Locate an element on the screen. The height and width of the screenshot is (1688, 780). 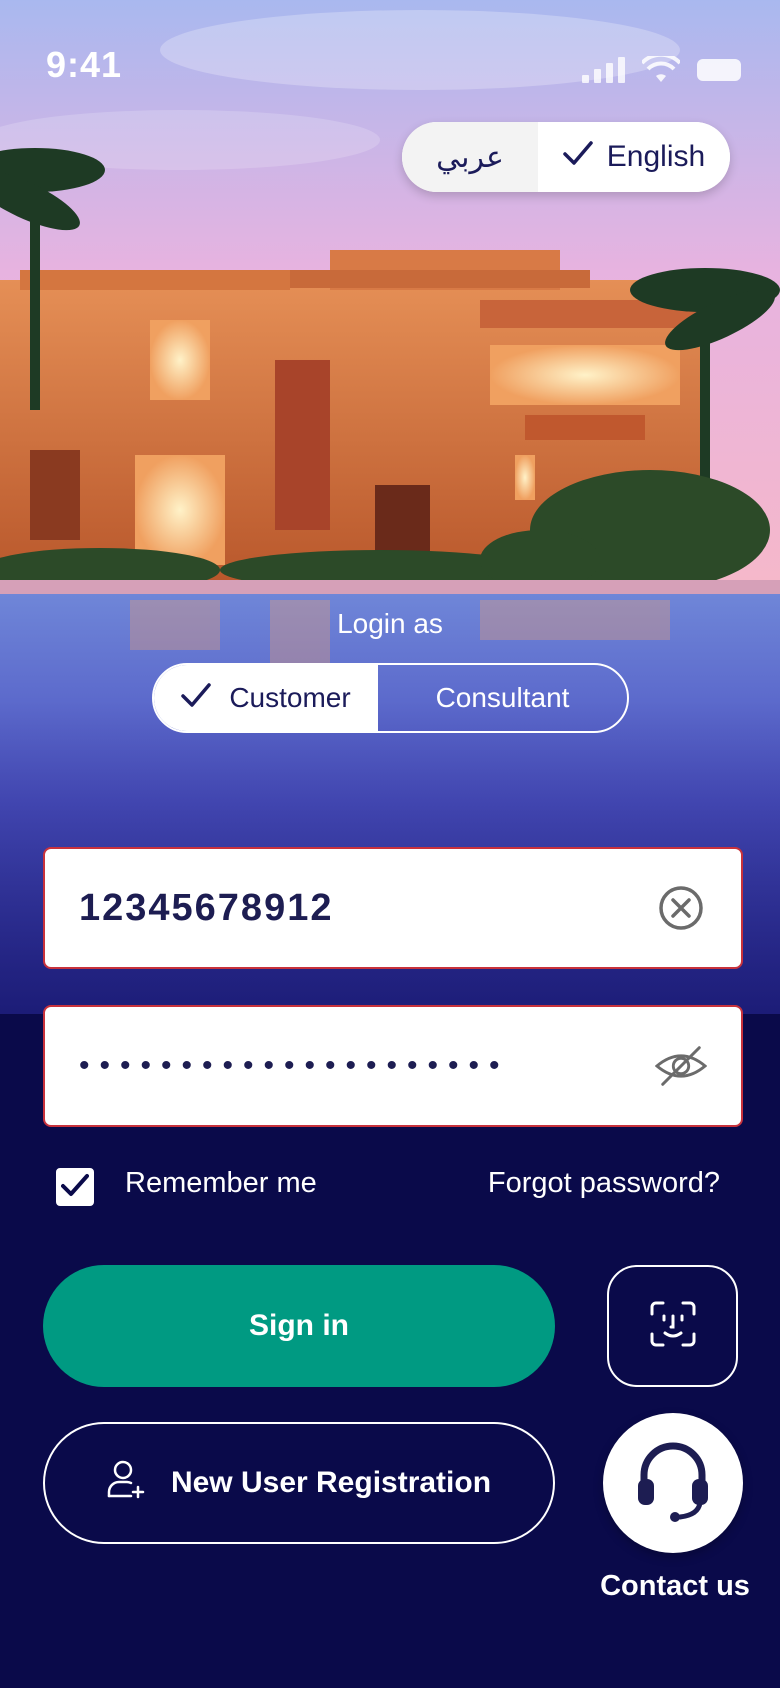
eye-off-icon is located at coordinates (681, 1066).